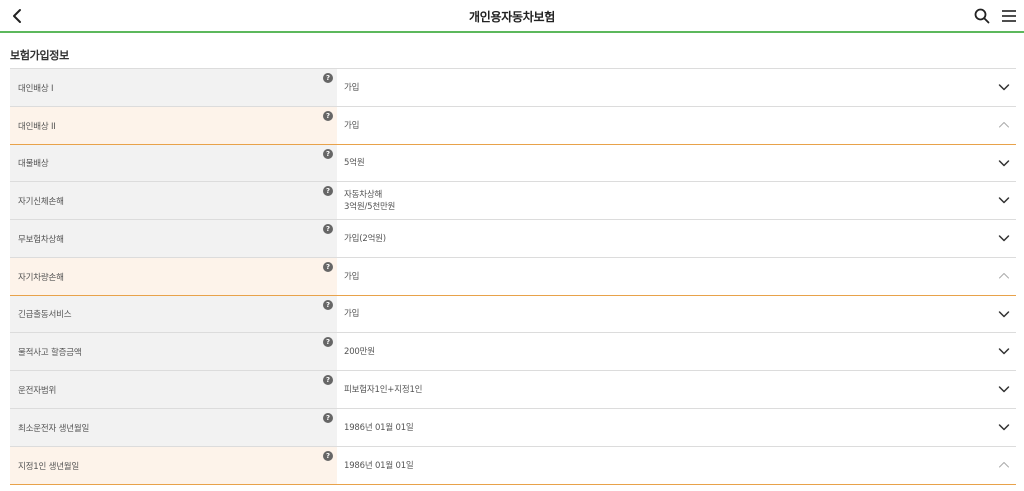 The height and width of the screenshot is (491, 1024). I want to click on menu-button, so click(1009, 16).